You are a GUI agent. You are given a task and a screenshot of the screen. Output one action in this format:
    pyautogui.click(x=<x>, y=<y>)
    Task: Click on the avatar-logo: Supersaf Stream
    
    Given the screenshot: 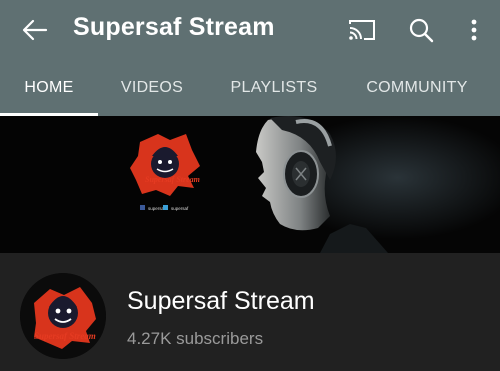 What is the action you would take?
    pyautogui.click(x=63, y=316)
    